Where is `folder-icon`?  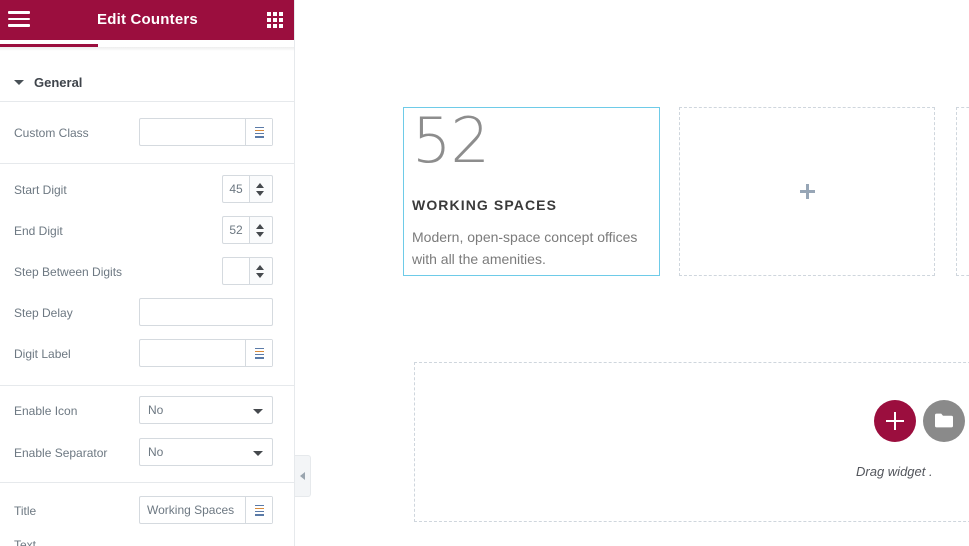
folder-icon is located at coordinates (944, 420).